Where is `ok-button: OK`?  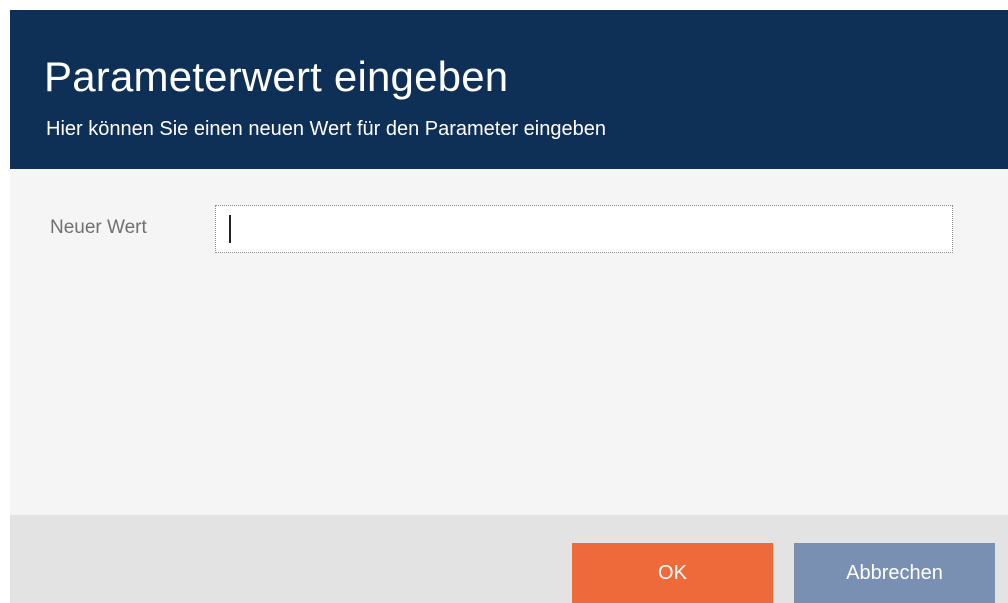
ok-button: OK is located at coordinates (672, 573).